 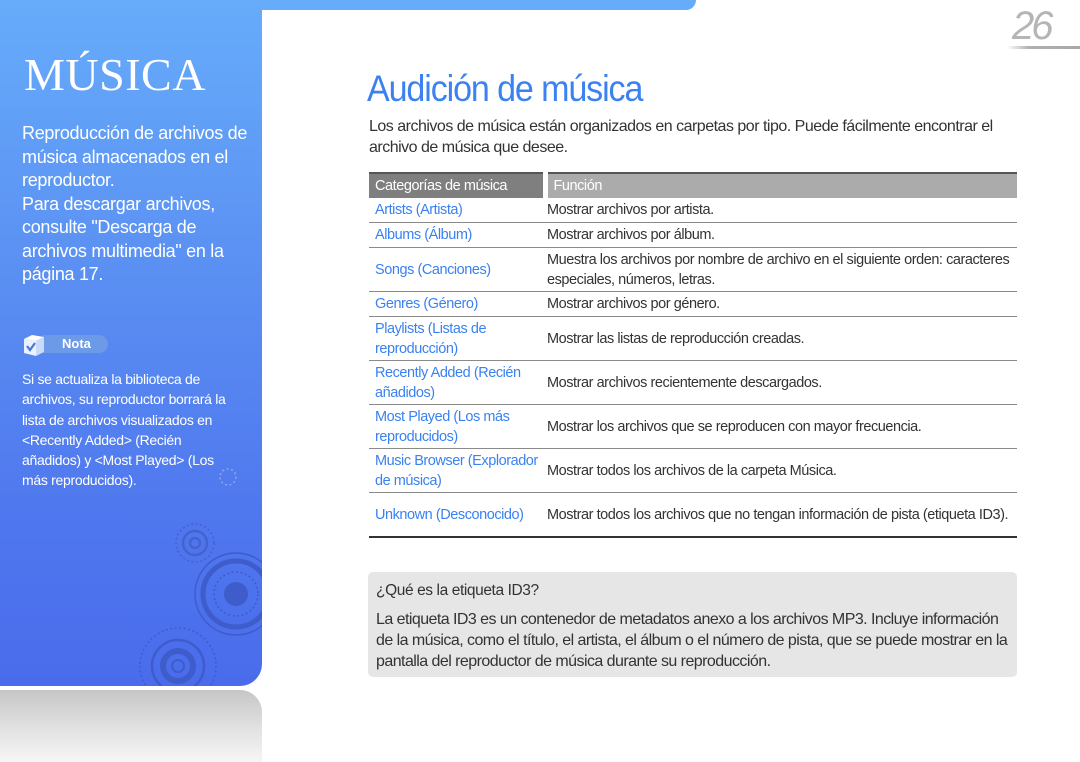 I want to click on function-cell: Mostrar archivos por género., so click(x=781, y=304).